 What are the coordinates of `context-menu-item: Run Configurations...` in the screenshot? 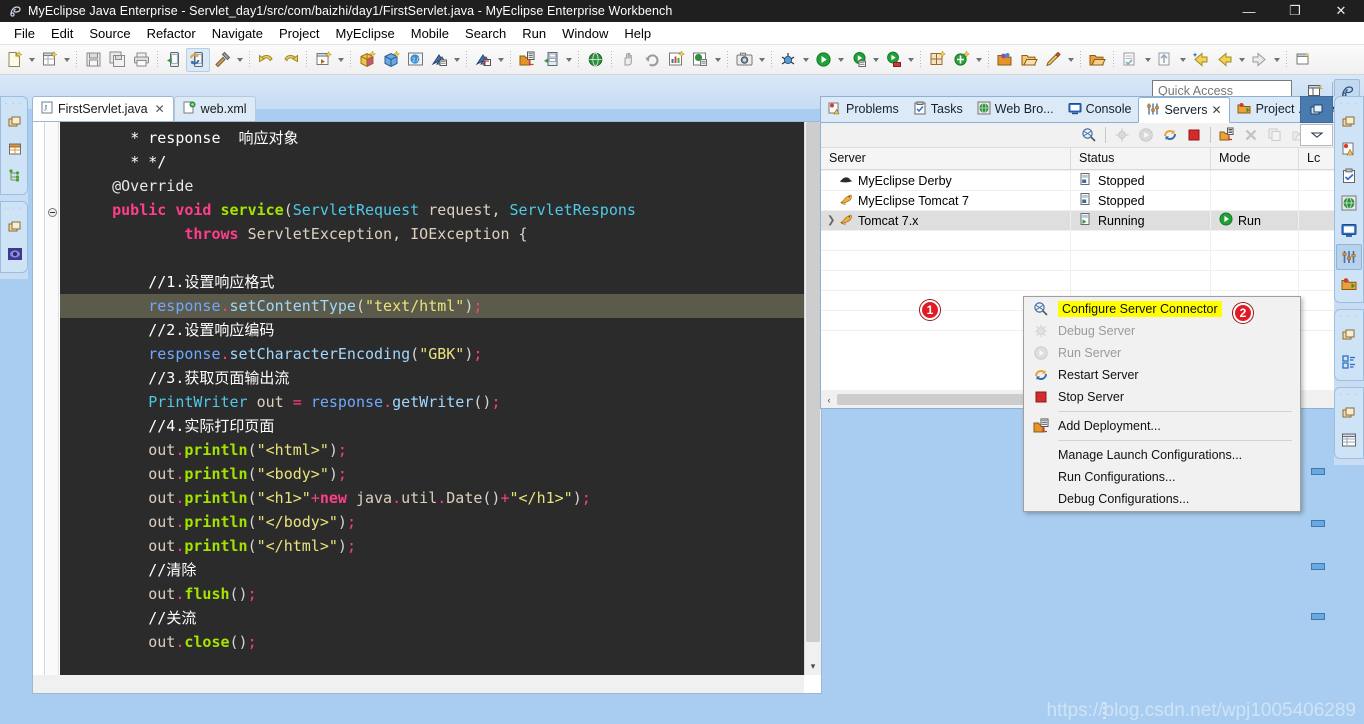 It's located at (1162, 477).